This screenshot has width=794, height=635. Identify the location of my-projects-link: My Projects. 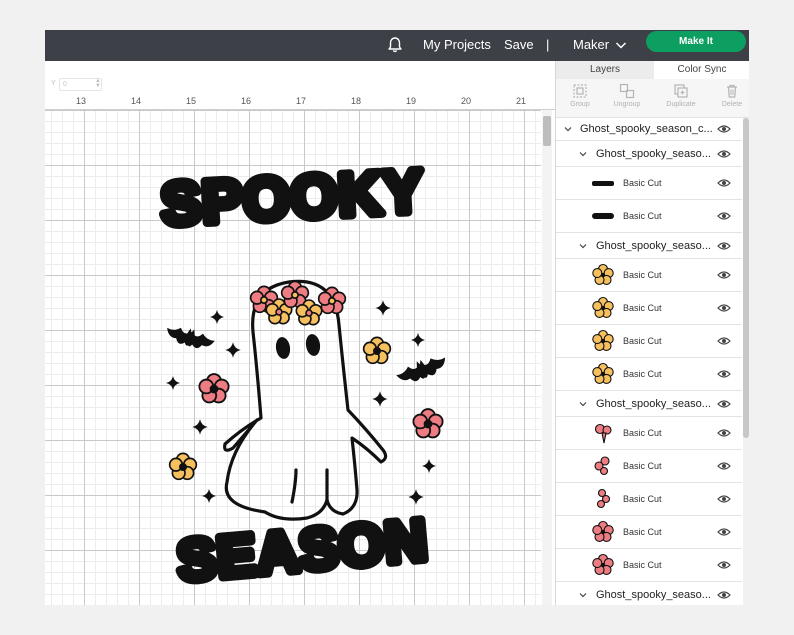
(457, 45).